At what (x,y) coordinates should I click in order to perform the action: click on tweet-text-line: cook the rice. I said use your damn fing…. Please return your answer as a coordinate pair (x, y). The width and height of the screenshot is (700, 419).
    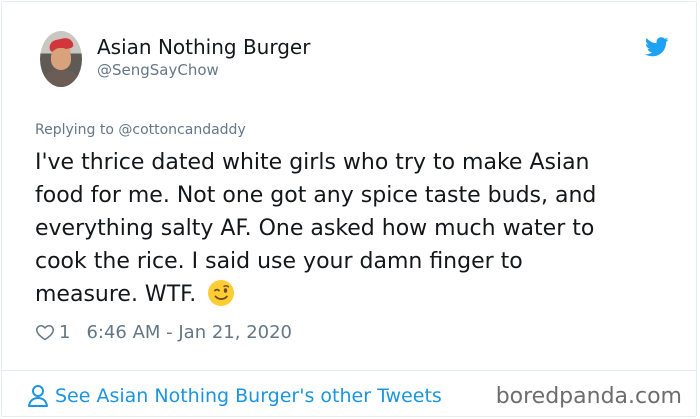
    Looking at the image, I should click on (279, 261).